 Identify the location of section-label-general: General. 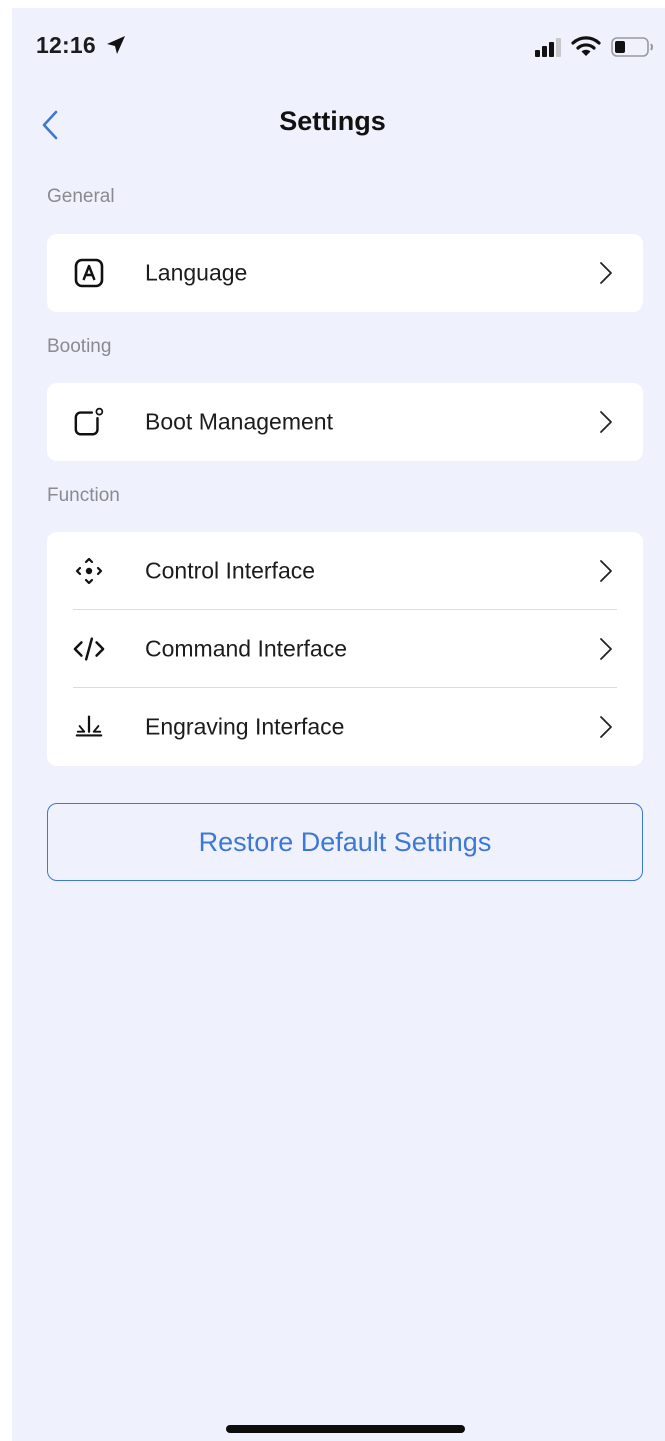
(81, 196).